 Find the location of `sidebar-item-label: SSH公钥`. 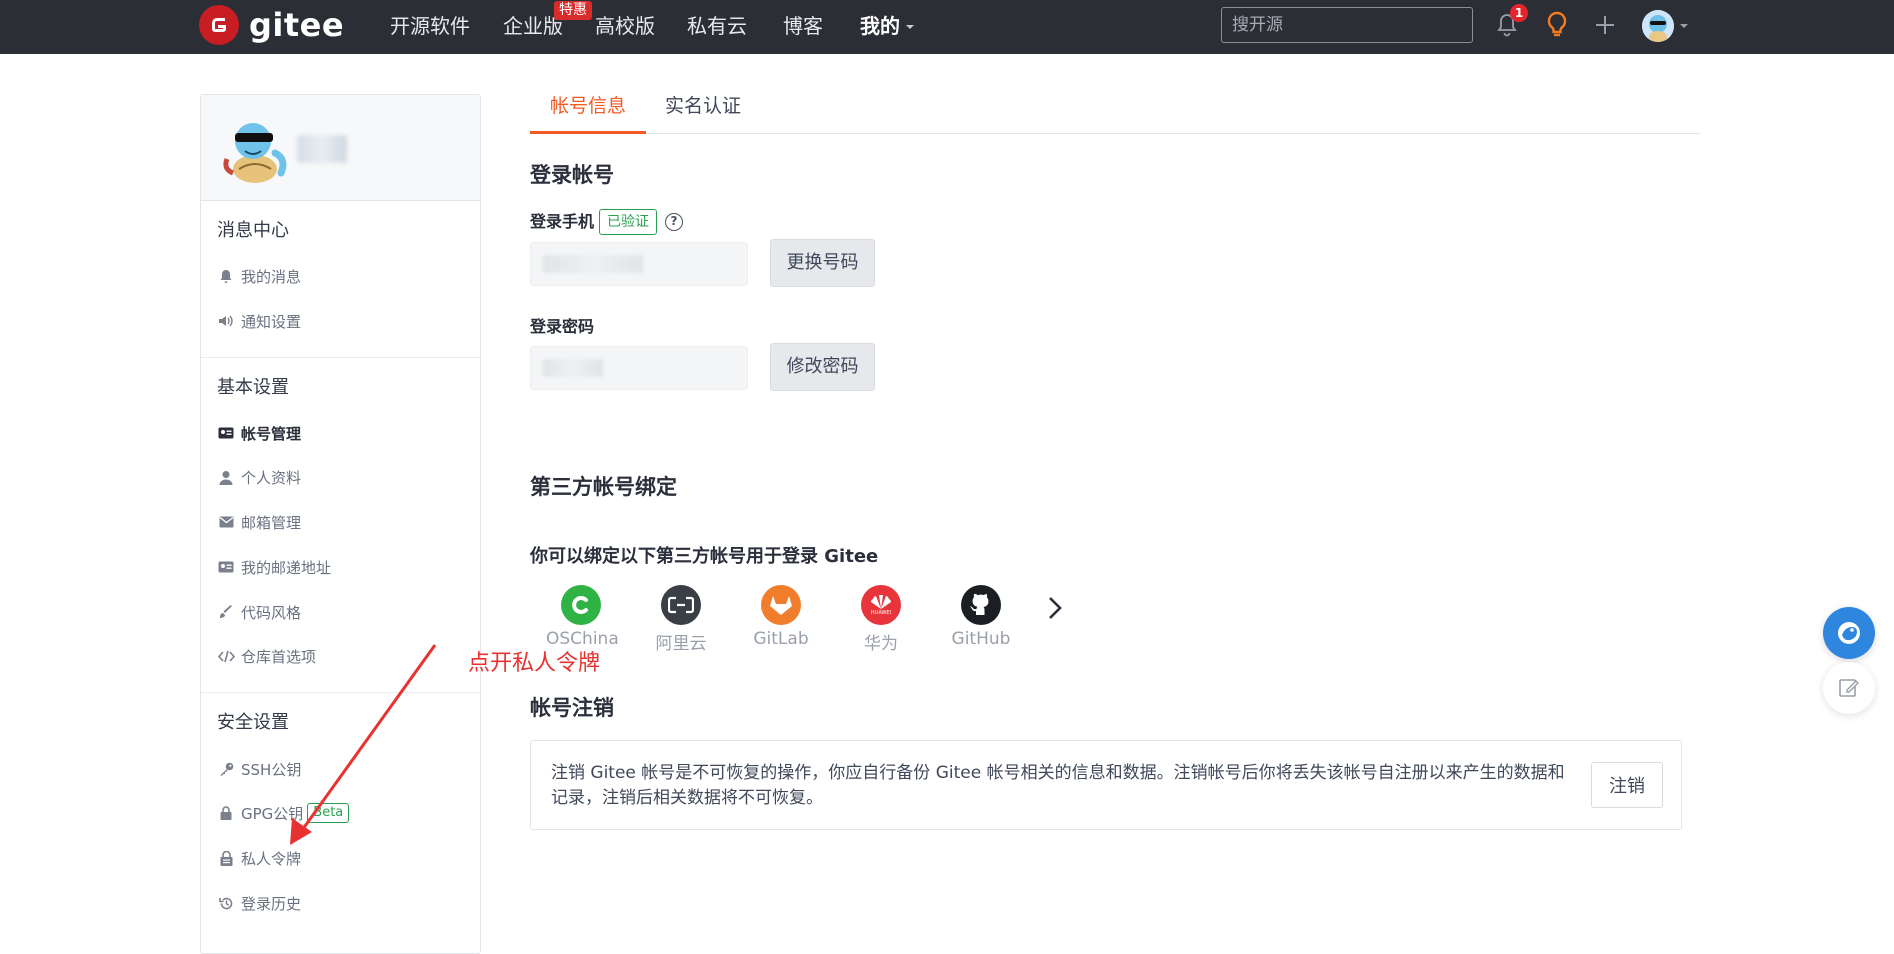

sidebar-item-label: SSH公钥 is located at coordinates (271, 769).